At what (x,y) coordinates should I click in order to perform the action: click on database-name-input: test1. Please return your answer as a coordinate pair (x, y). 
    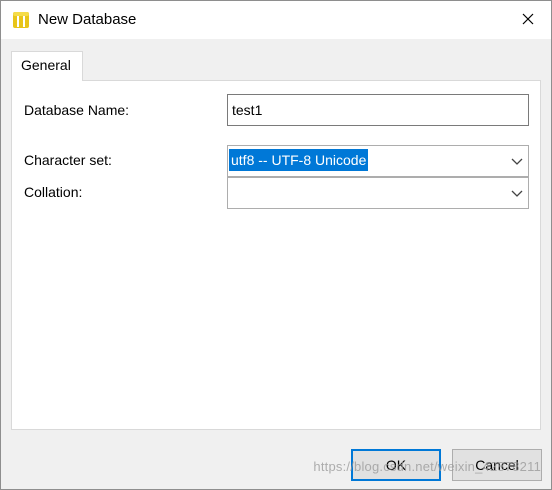
    Looking at the image, I should click on (378, 110).